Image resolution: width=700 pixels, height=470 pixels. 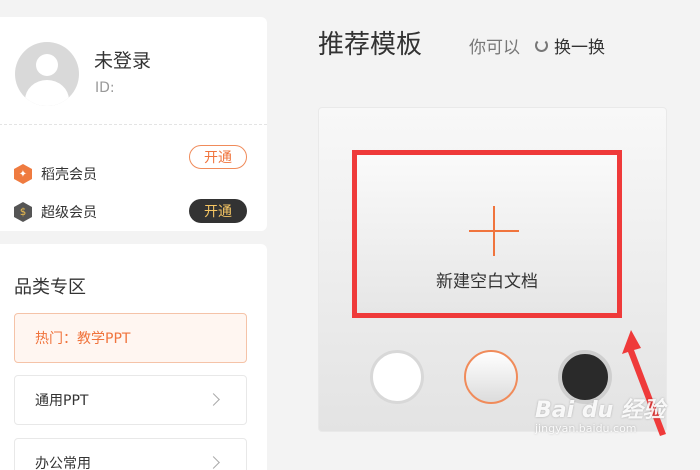 I want to click on new-blank-document-button: 新建空白文档, so click(x=487, y=234).